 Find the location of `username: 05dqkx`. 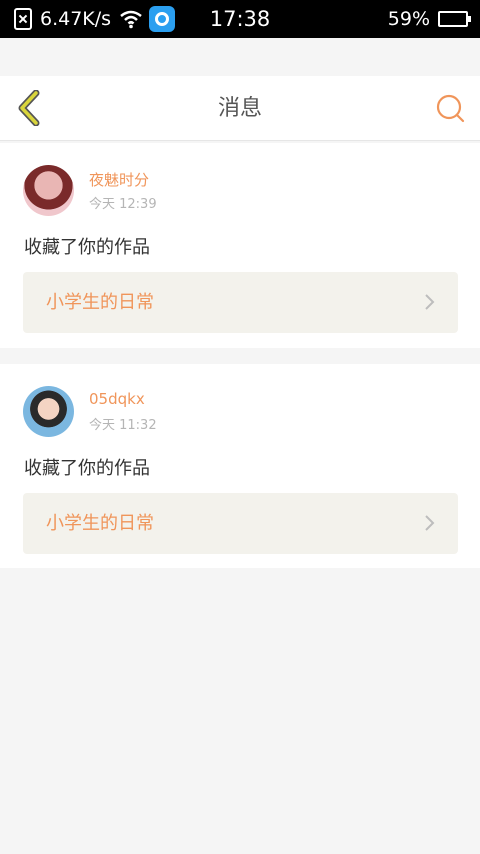

username: 05dqkx is located at coordinates (117, 399).